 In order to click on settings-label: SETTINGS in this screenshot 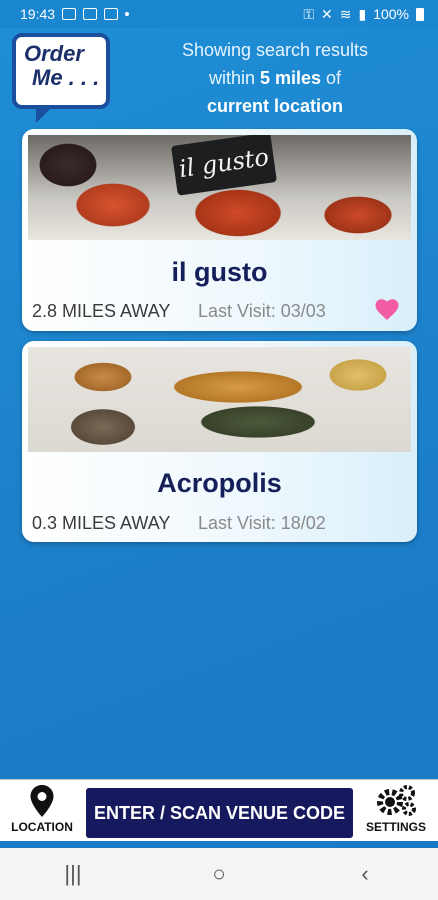, I will do `click(395, 827)`.